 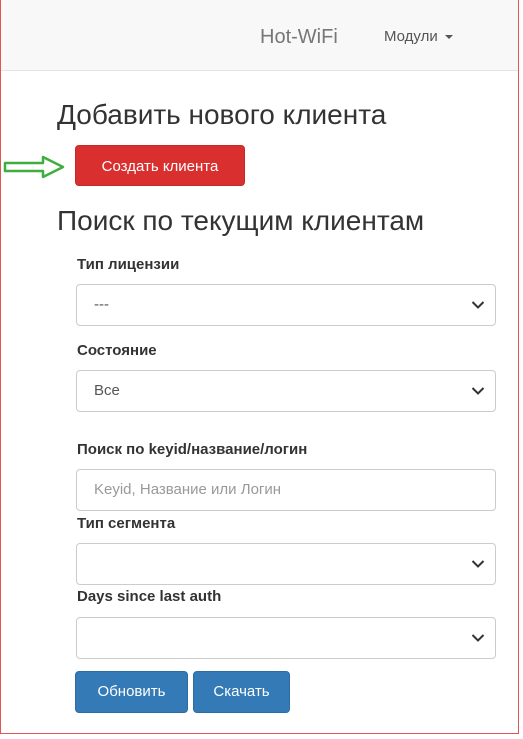 I want to click on days-since-auth-label: Days since last auth, so click(x=149, y=596).